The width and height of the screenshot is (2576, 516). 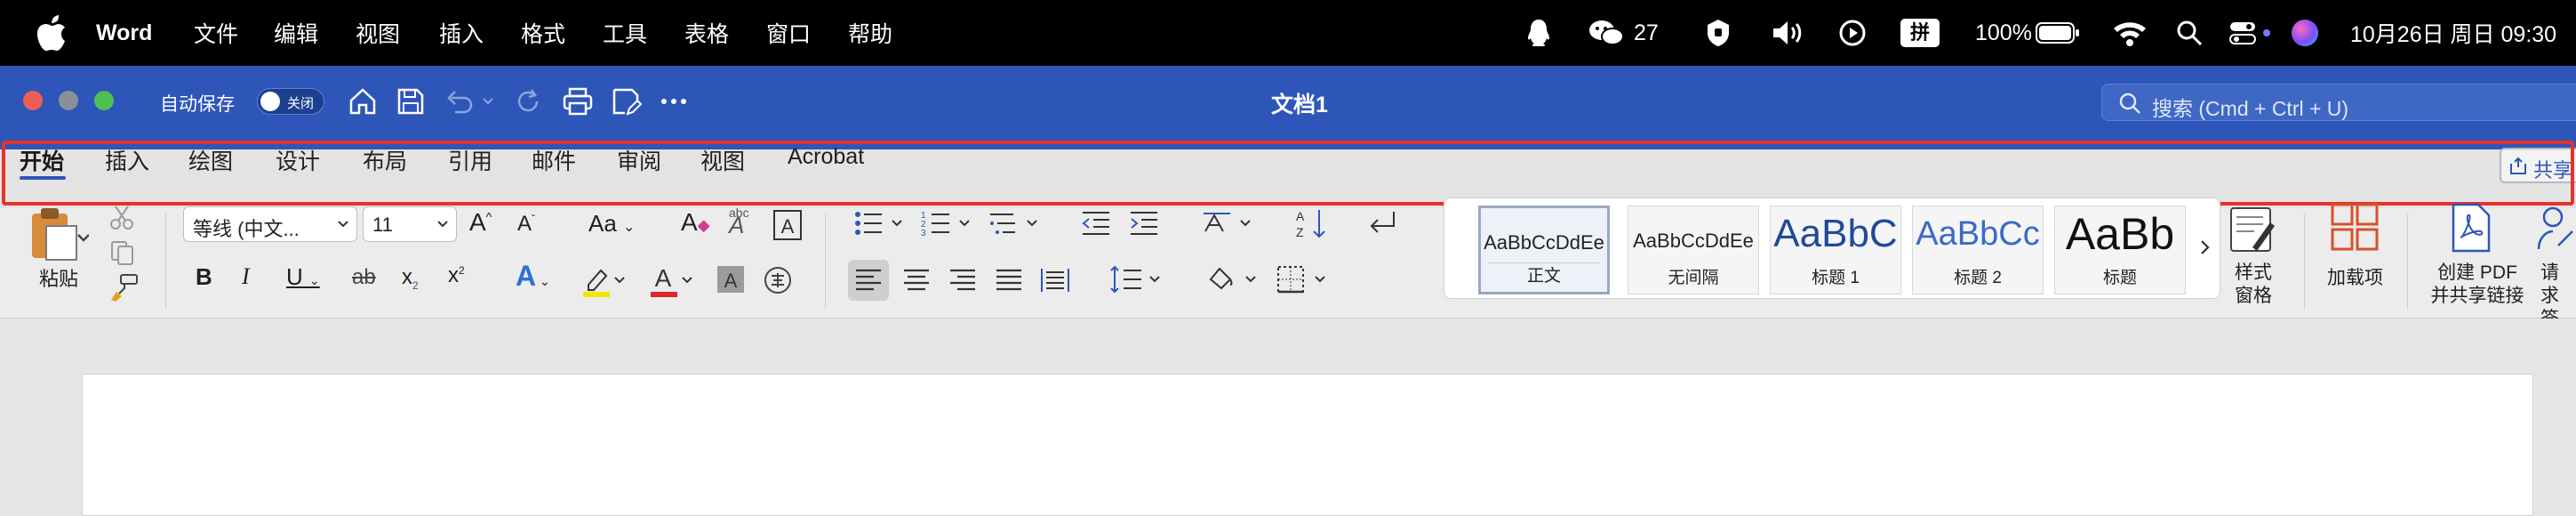 I want to click on multilevel-list-icon, so click(x=1015, y=223).